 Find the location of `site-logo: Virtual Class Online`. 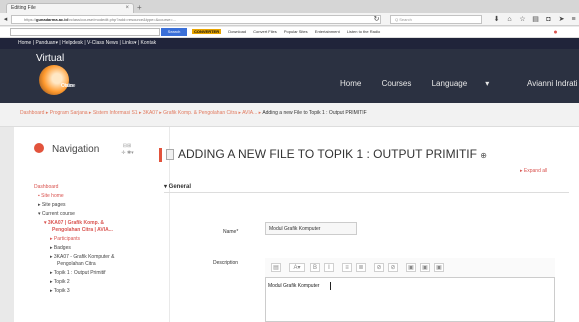

site-logo: Virtual Class Online is located at coordinates (69, 75).